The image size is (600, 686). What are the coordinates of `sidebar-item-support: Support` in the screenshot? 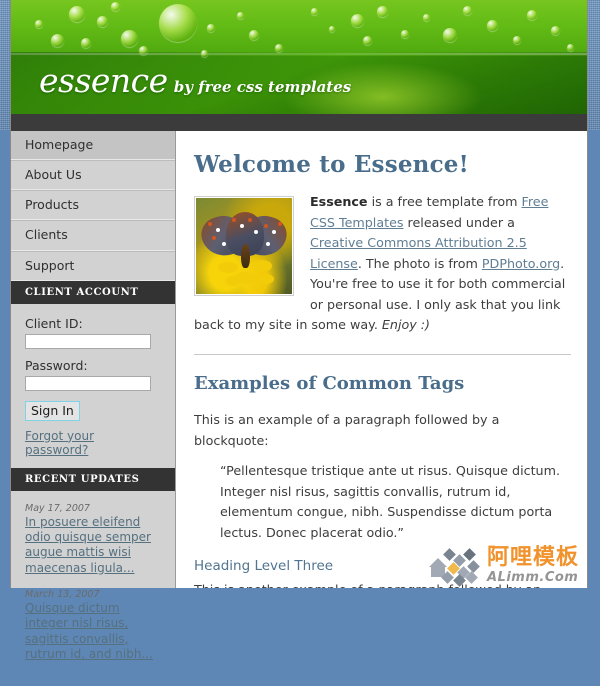 It's located at (93, 265).